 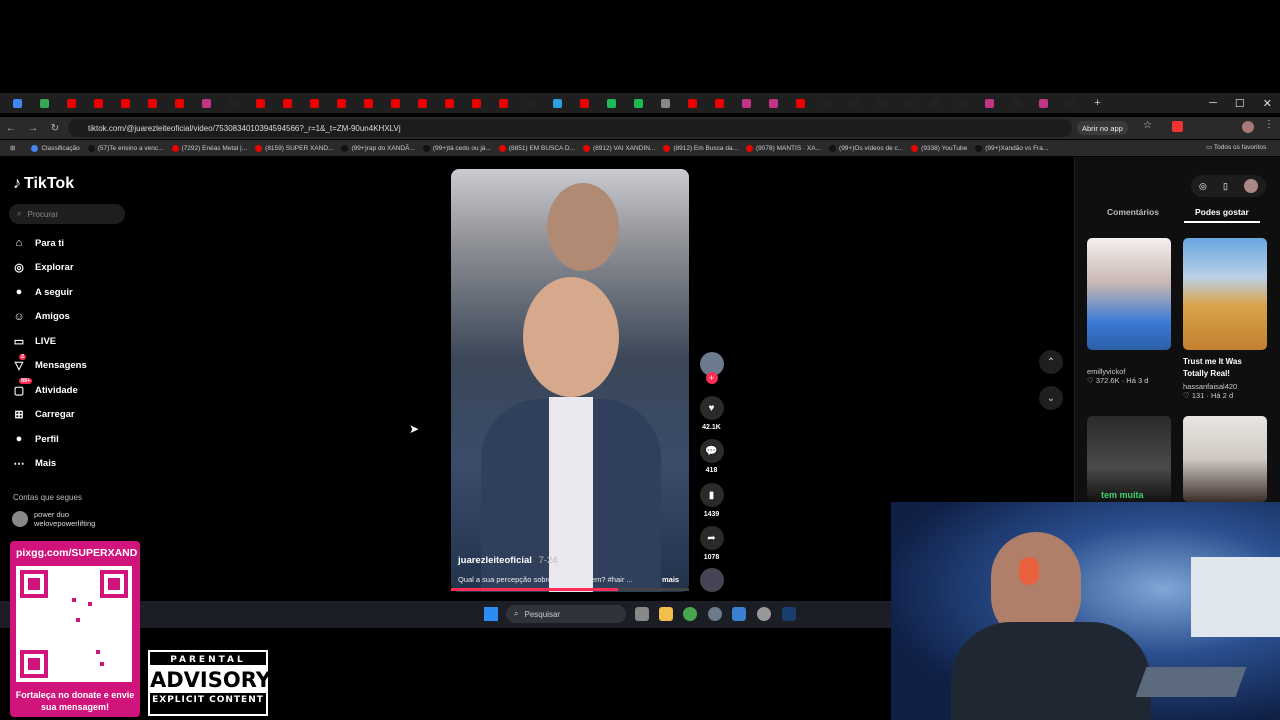 I want to click on forward-icon: →, so click(x=33, y=128).